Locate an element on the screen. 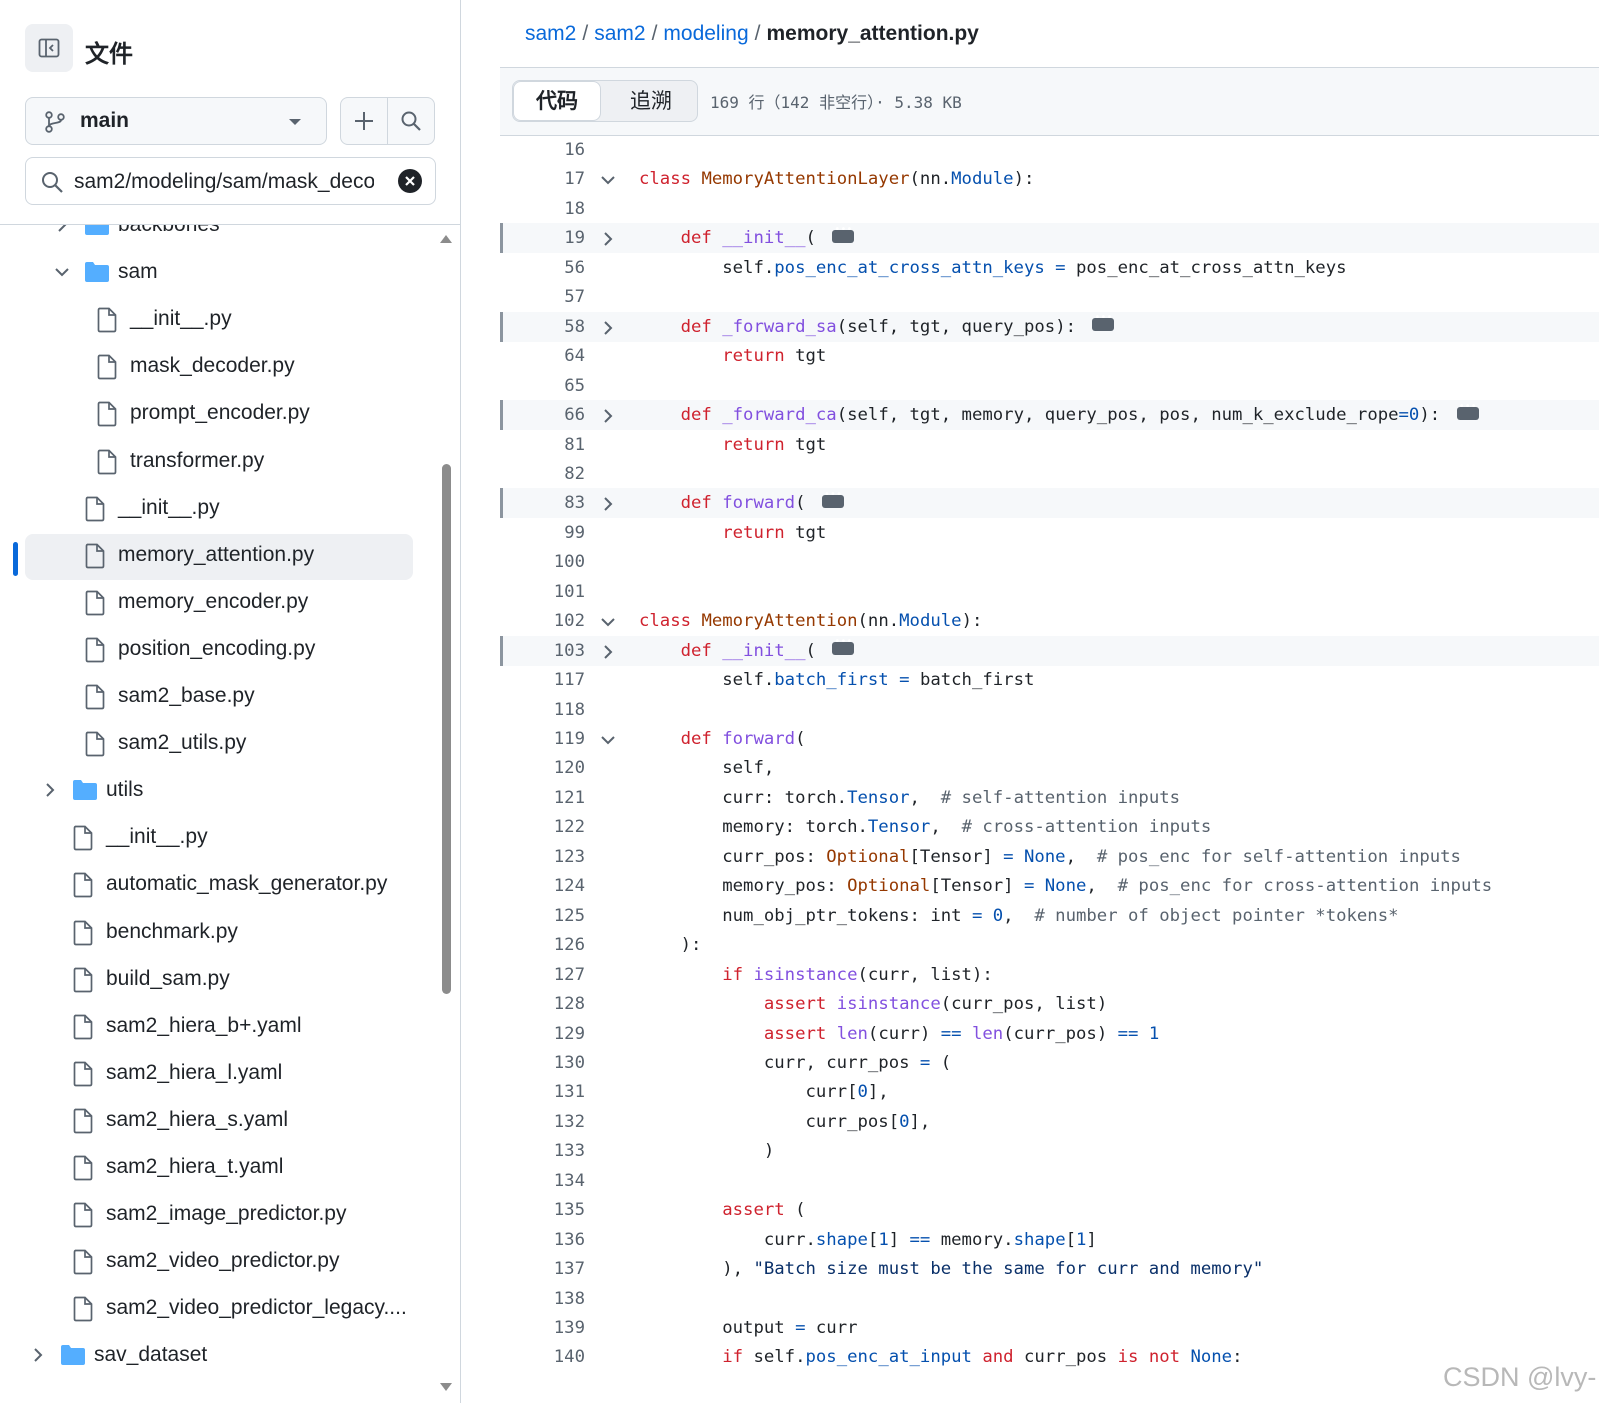 This screenshot has width=1599, height=1403. line-number: 124 is located at coordinates (542, 886).